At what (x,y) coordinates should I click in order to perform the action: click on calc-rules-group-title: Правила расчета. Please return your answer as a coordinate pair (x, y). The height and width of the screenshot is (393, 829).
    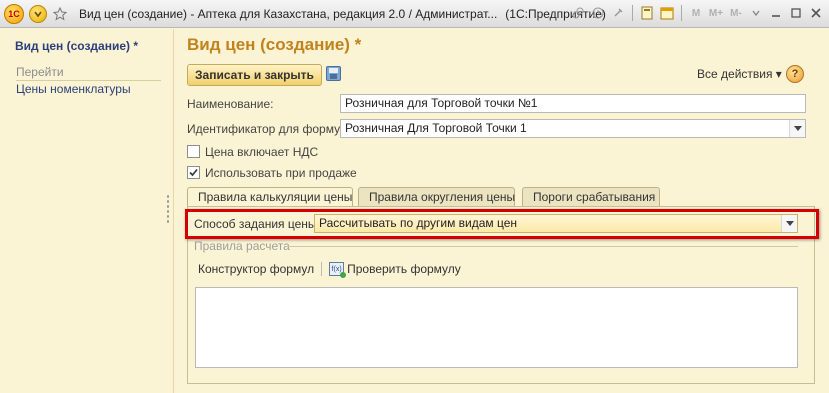
    Looking at the image, I should click on (242, 246).